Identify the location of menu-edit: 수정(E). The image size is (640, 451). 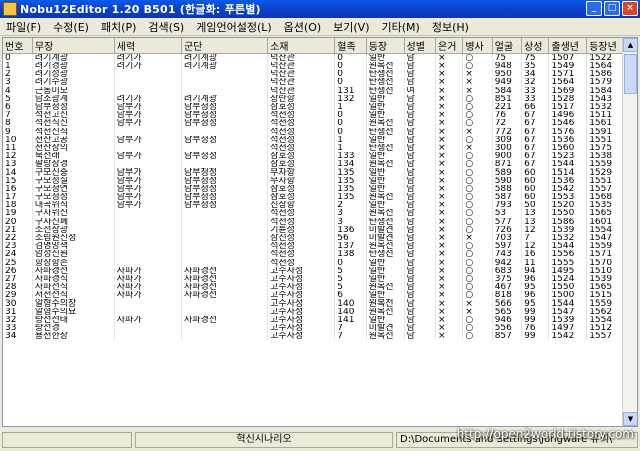
(71, 27).